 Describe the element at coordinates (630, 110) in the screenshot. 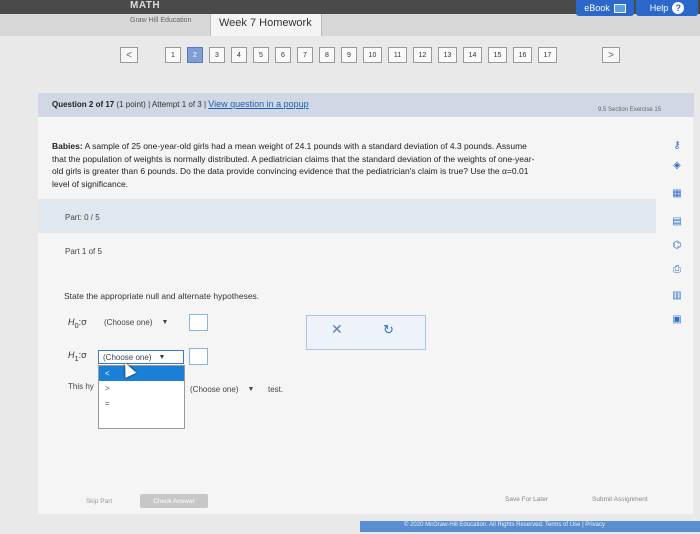

I see `section-label: 9.5 Section Exercise 15` at that location.